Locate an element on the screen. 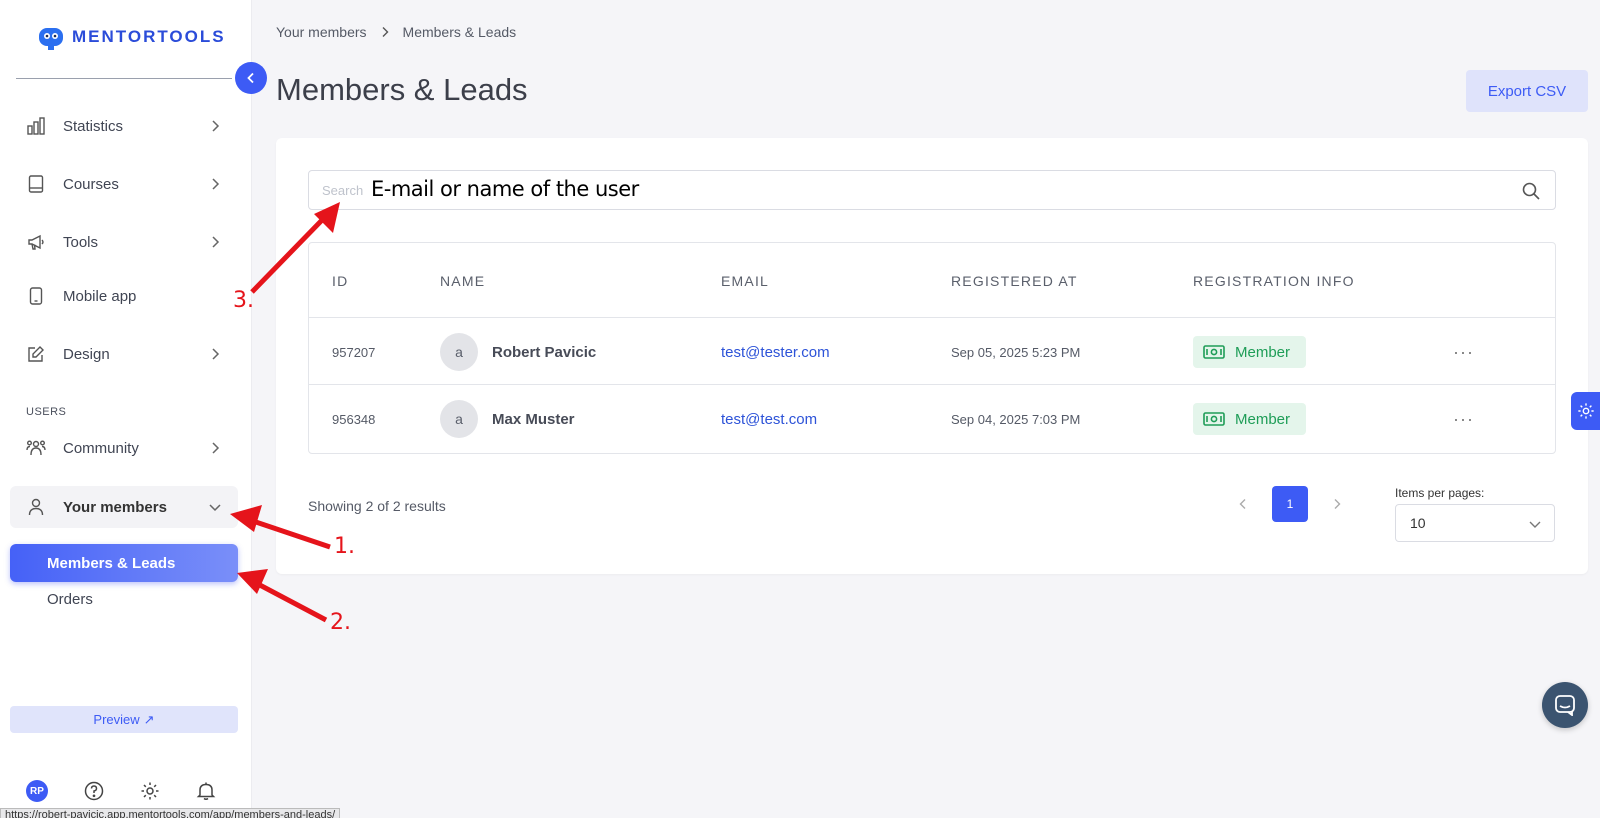 The height and width of the screenshot is (818, 1600). pagination: 1 is located at coordinates (1290, 504).